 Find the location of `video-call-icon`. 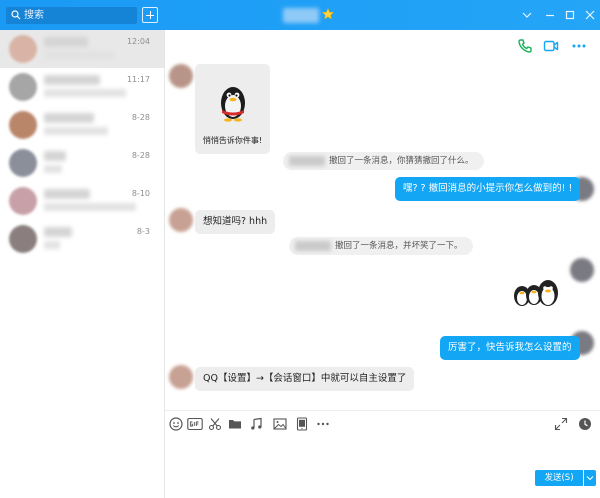

video-call-icon is located at coordinates (551, 46).